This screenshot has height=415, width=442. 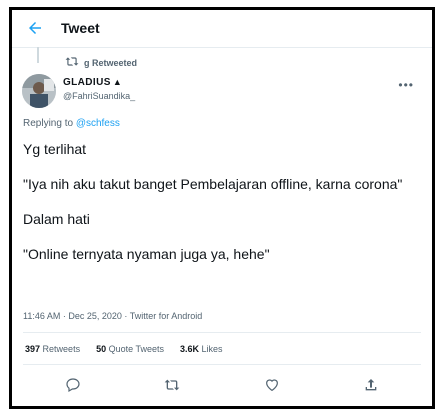 I want to click on back-arrow-icon, so click(x=35, y=28).